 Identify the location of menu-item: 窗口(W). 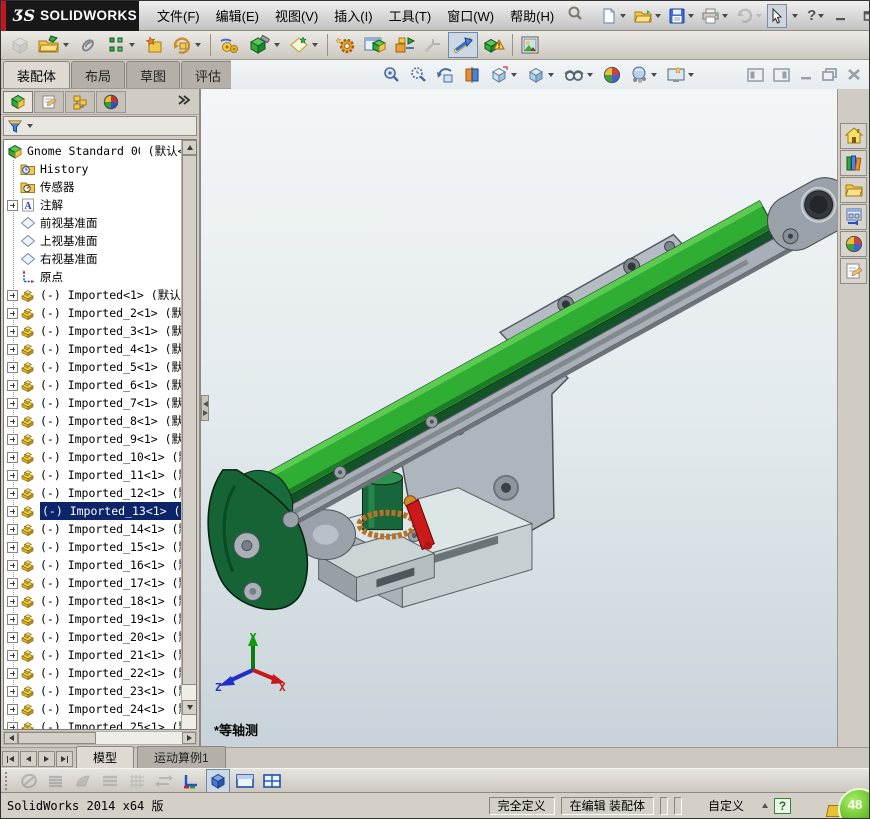
(470, 15).